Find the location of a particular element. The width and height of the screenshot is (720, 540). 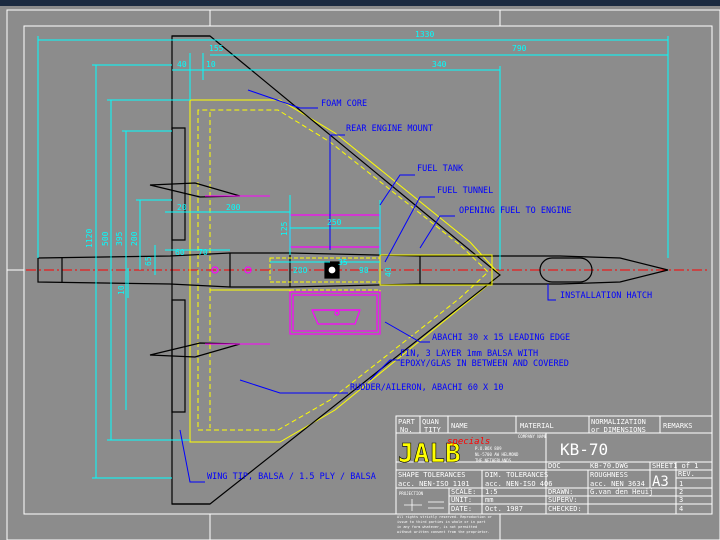

tb-roughness-l1: ROUGHNESS is located at coordinates (609, 475).